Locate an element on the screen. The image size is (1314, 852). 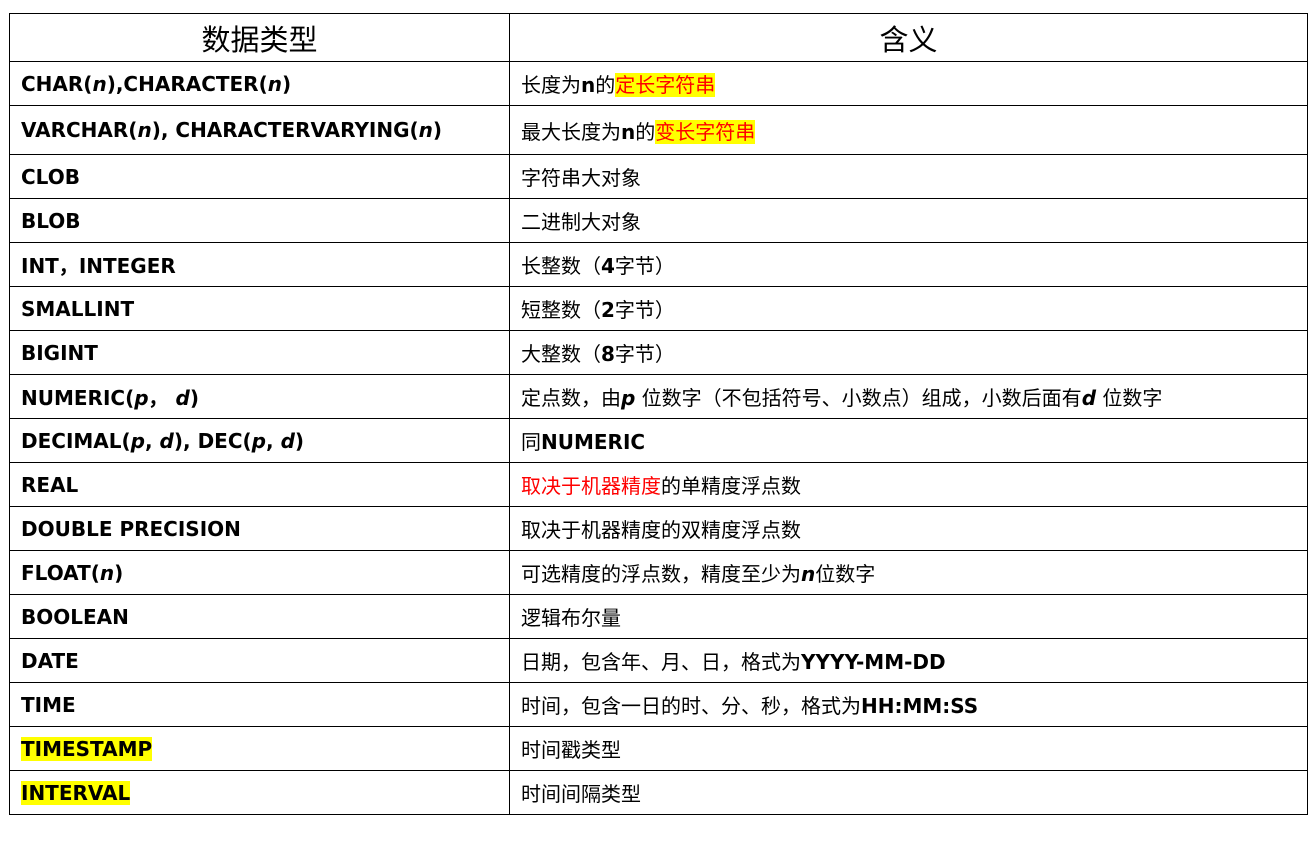
type-text: BOOLEAN is located at coordinates (75, 616).